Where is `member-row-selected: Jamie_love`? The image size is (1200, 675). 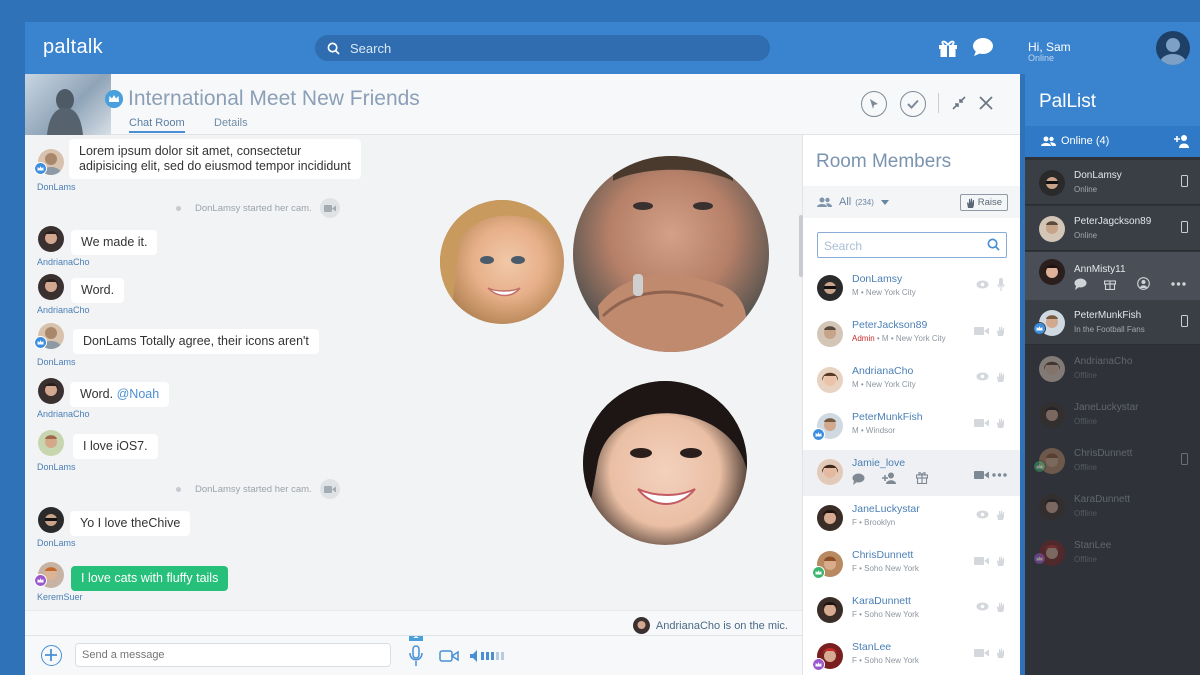 member-row-selected: Jamie_love is located at coordinates (911, 473).